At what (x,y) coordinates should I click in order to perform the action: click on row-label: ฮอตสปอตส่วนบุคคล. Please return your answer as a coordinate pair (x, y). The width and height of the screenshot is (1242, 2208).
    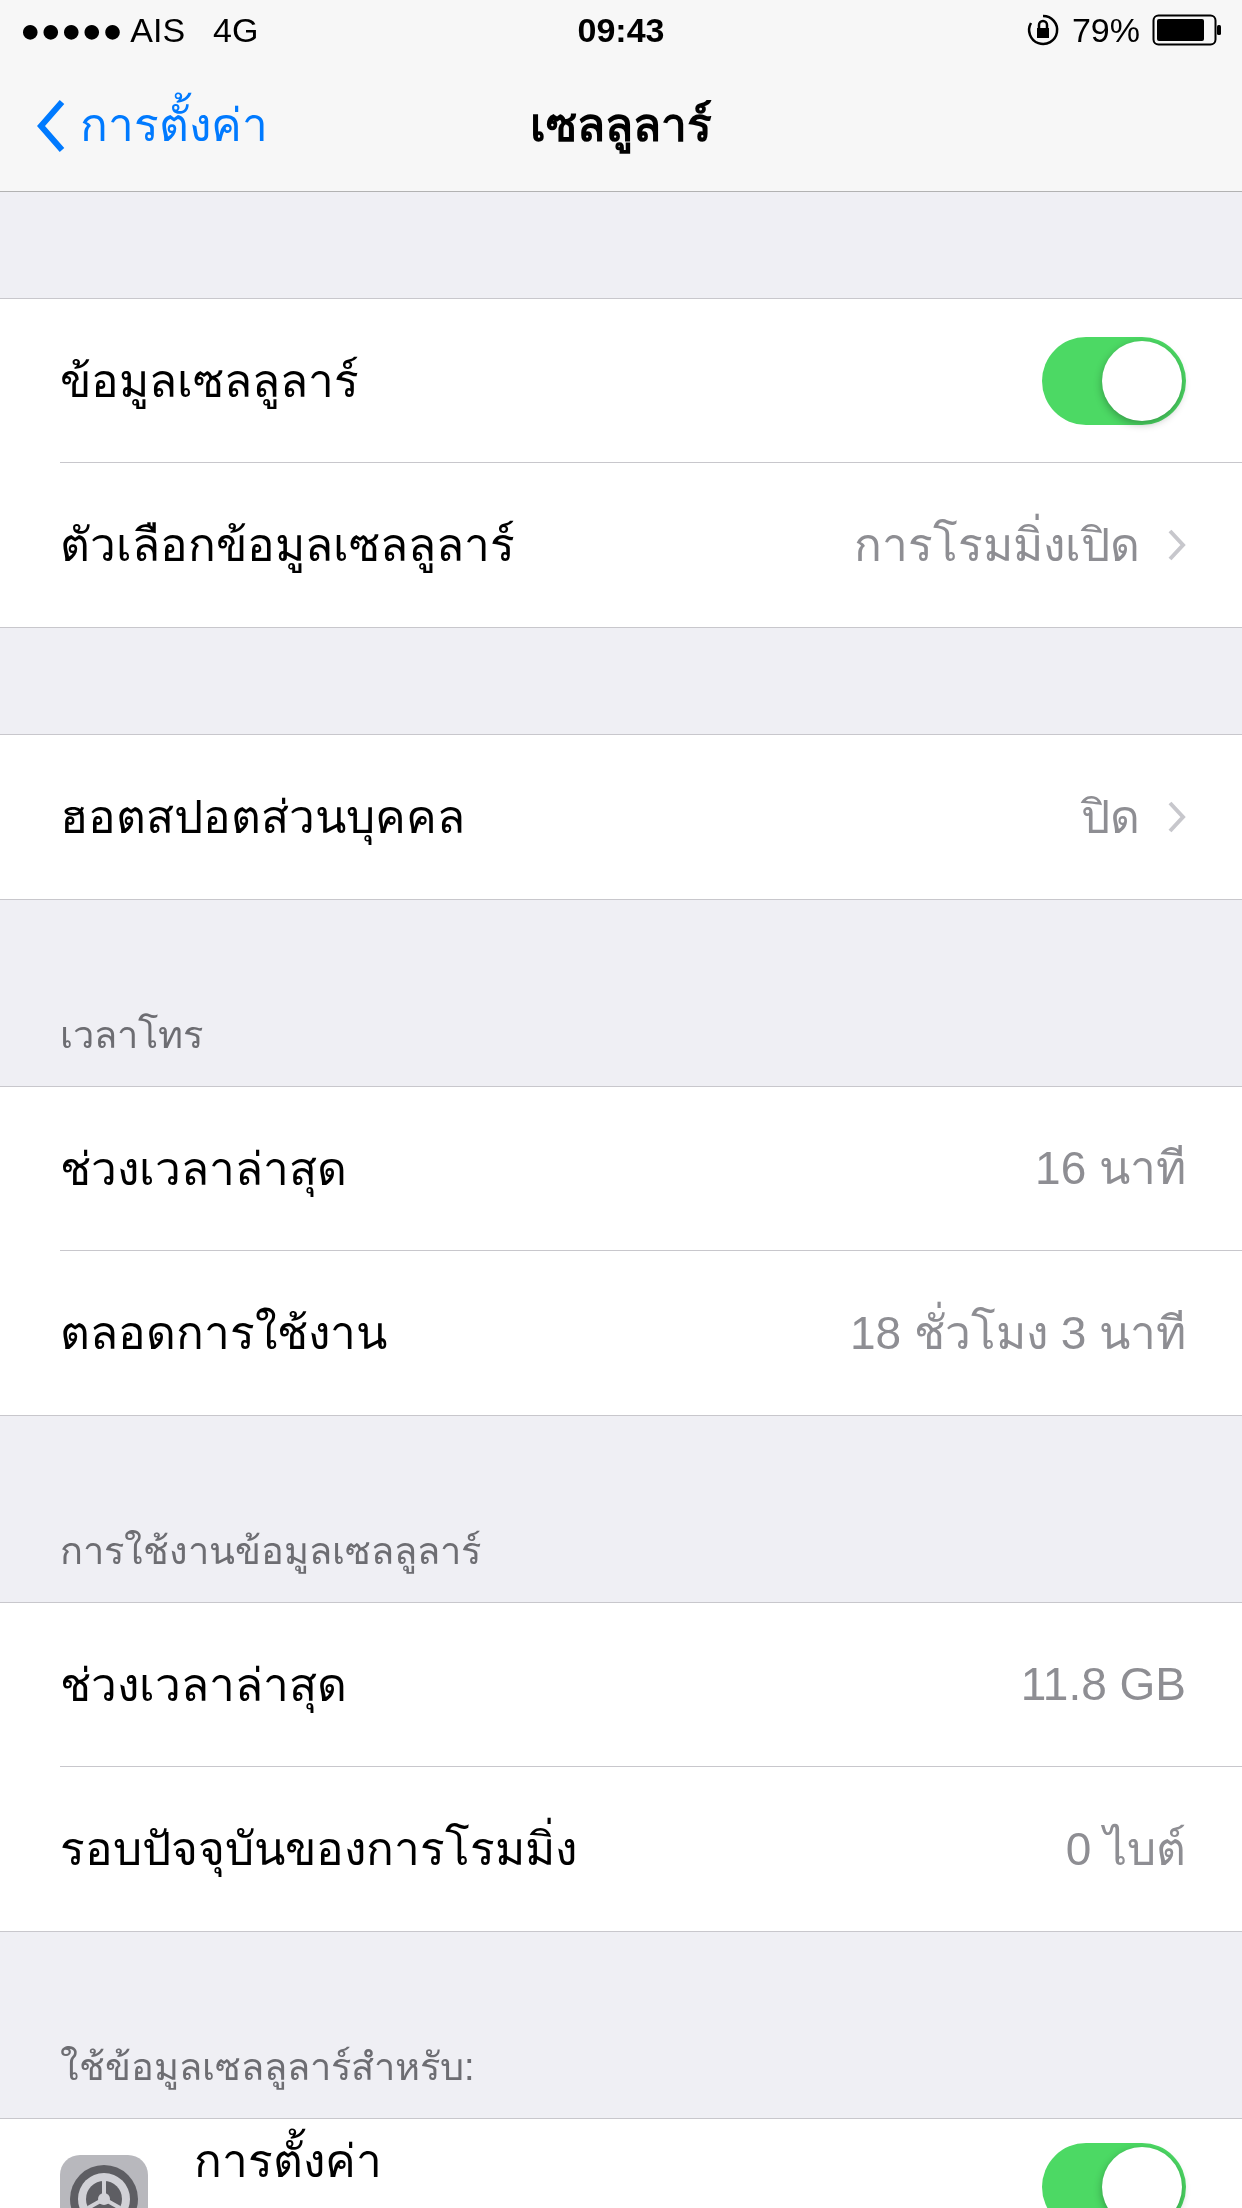
    Looking at the image, I should click on (262, 818).